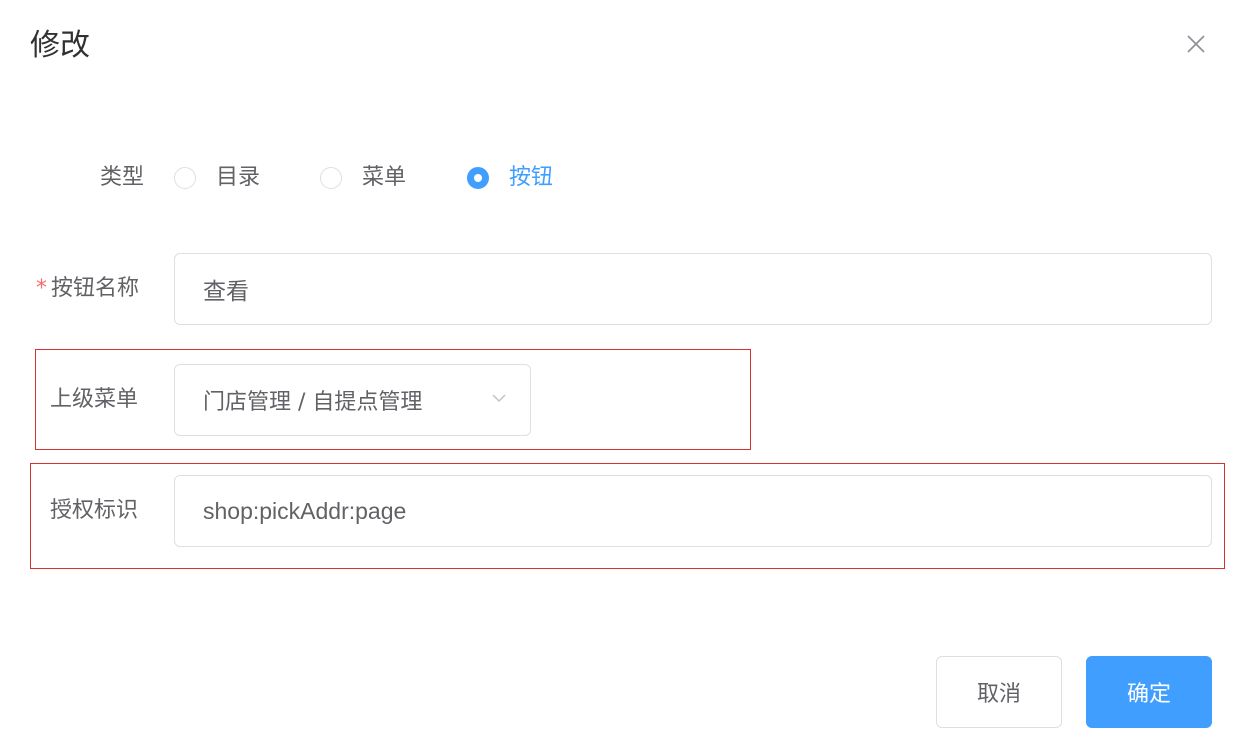  I want to click on parent-menu-select: 门店管理 / 自提点管理, so click(352, 400).